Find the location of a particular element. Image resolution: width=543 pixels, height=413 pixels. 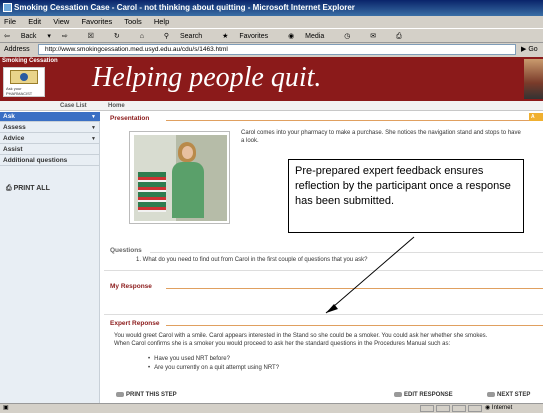

next-step-button: NEXT STEP is located at coordinates (508, 395).